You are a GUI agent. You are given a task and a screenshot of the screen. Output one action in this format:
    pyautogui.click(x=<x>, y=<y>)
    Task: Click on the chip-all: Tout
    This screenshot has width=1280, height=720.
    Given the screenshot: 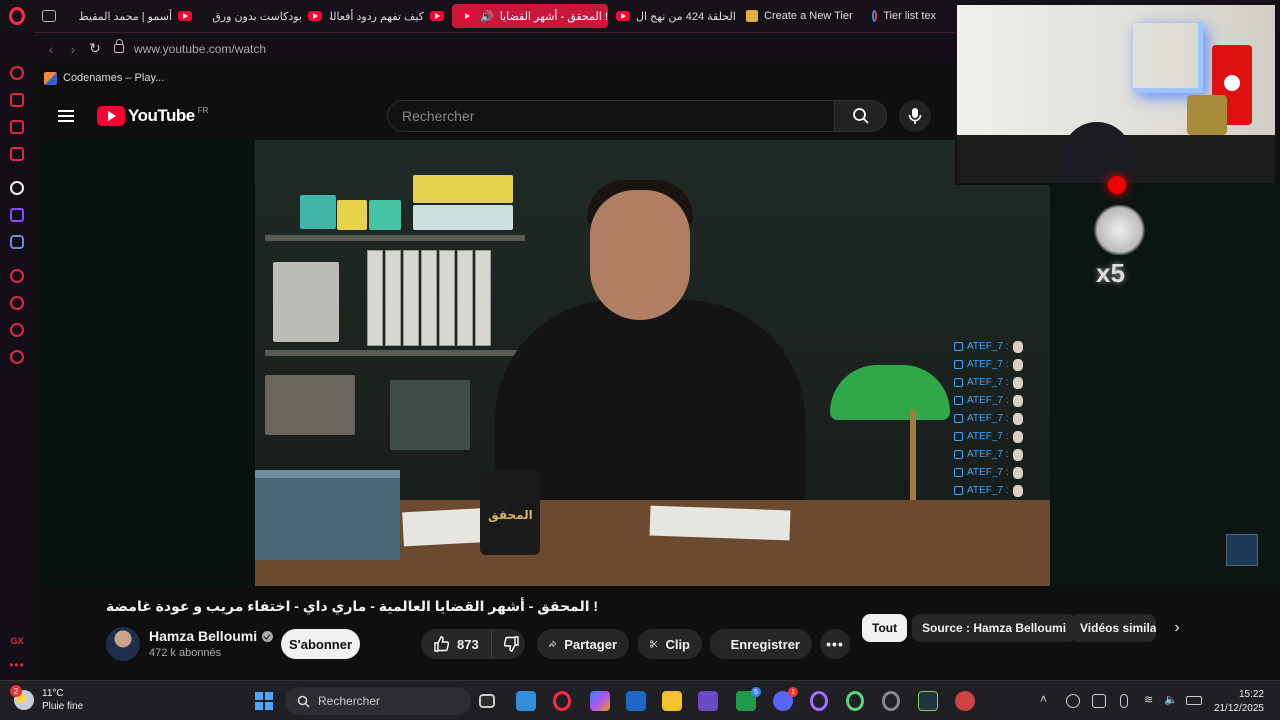 What is the action you would take?
    pyautogui.click(x=885, y=628)
    